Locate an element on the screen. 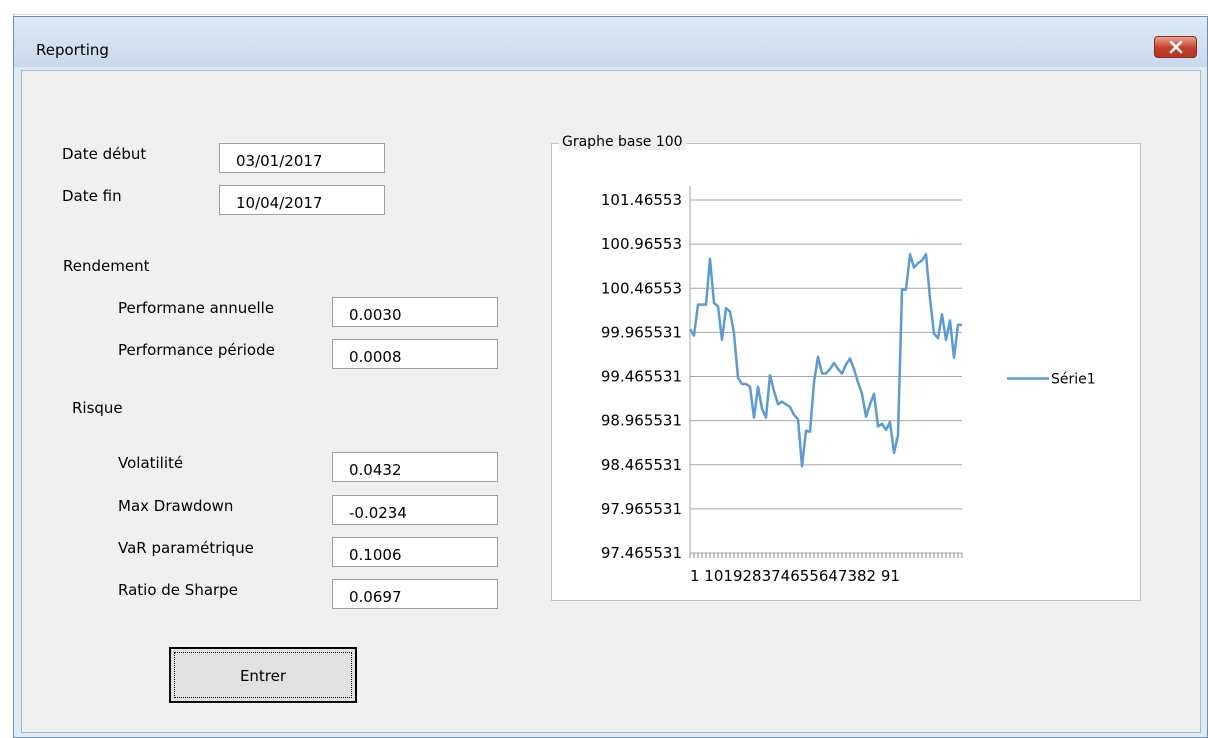 The height and width of the screenshot is (738, 1208). chart-frame-title: Graphe base 100 is located at coordinates (622, 142).